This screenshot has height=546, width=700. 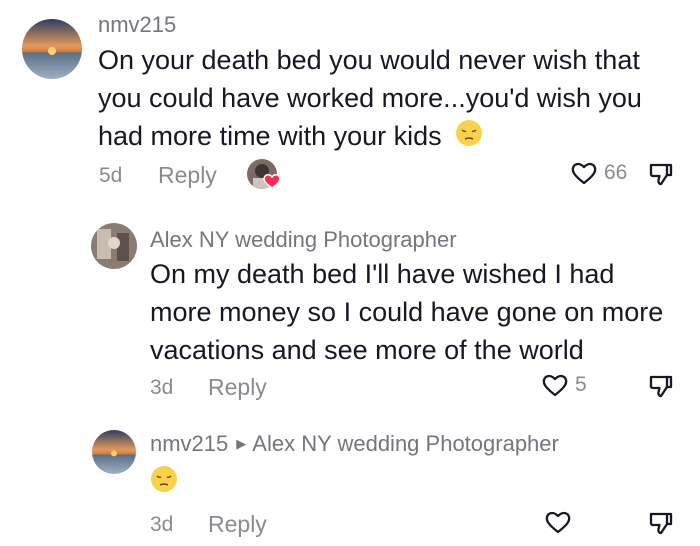 What do you see at coordinates (114, 246) in the screenshot?
I see `avatar-photographer` at bounding box center [114, 246].